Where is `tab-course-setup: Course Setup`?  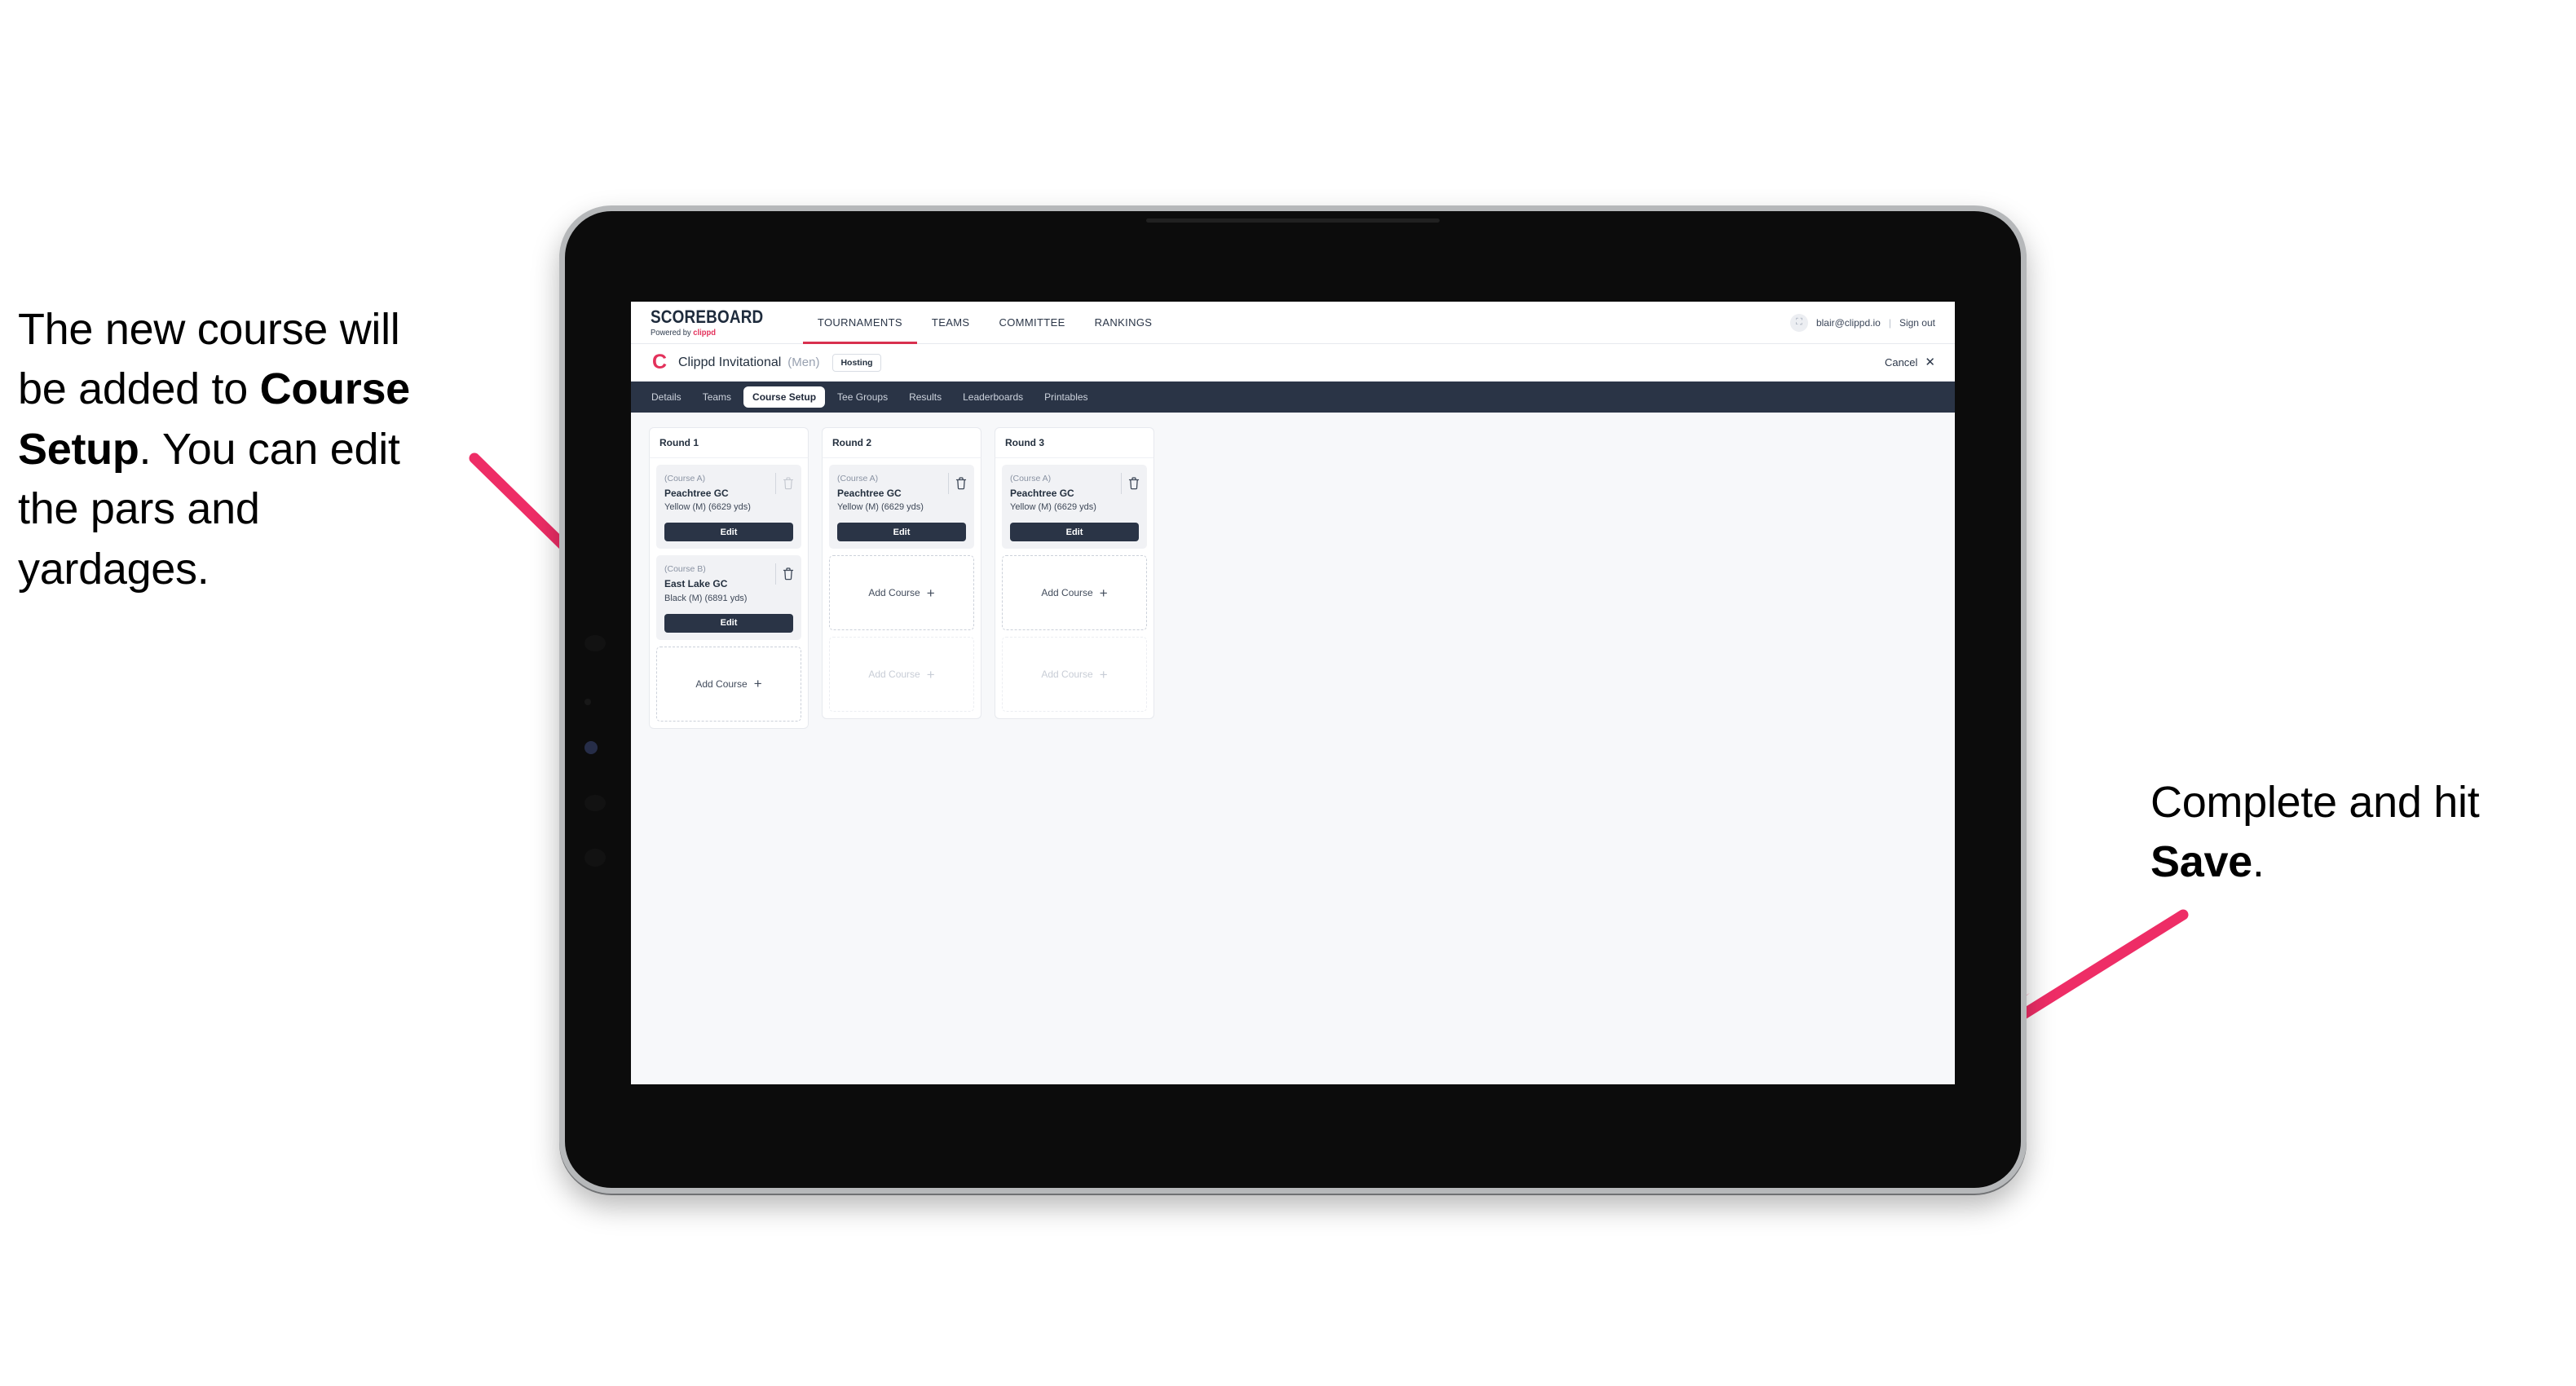
tab-course-setup: Course Setup is located at coordinates (784, 397).